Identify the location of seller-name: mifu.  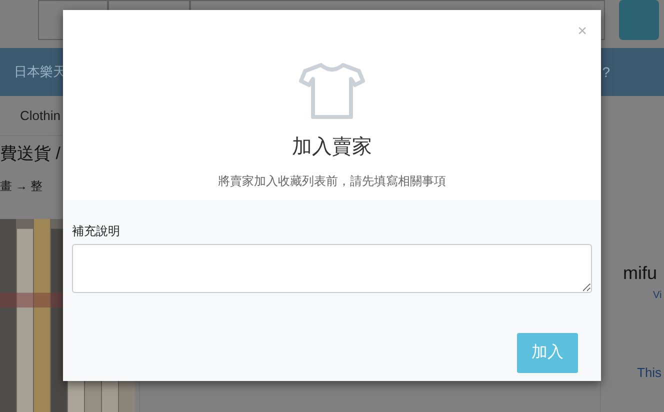
(640, 273).